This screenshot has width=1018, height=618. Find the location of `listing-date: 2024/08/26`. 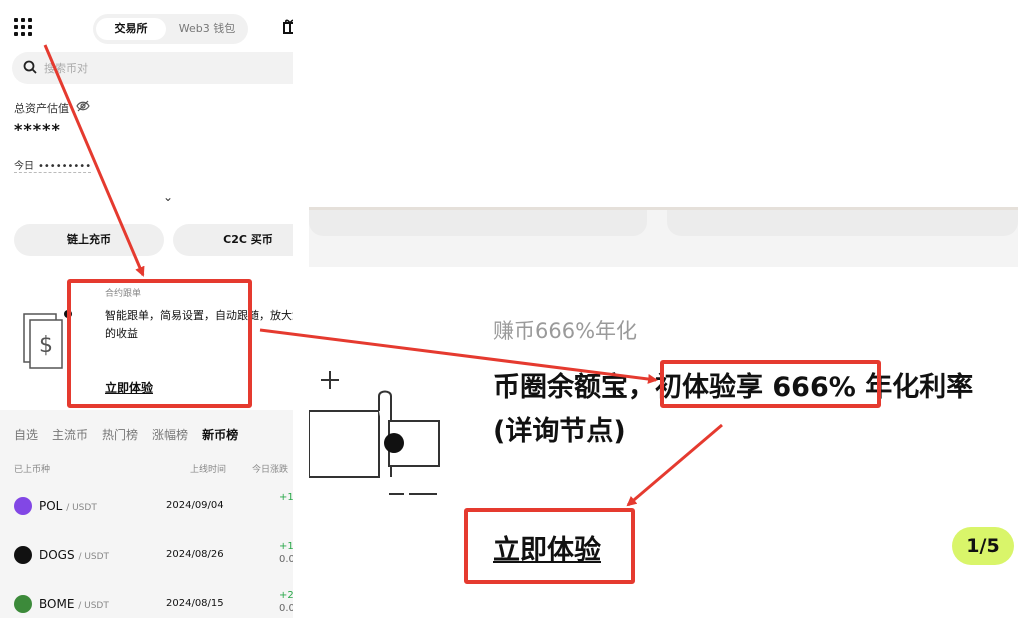

listing-date: 2024/08/26 is located at coordinates (195, 554).